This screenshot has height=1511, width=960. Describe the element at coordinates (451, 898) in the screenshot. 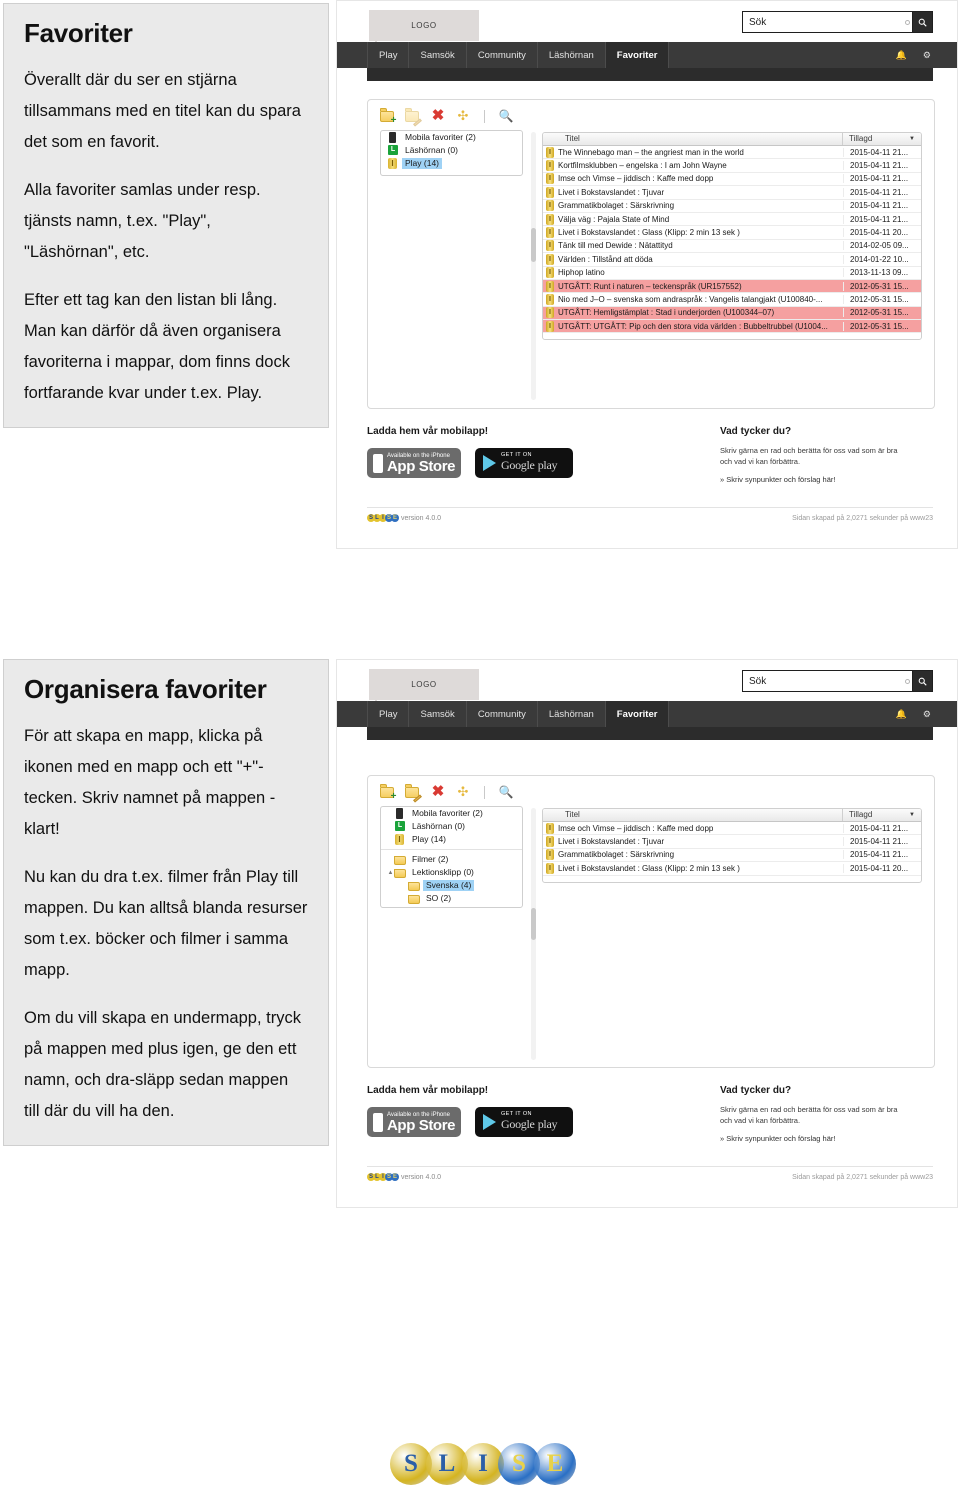

I see `tree-item: SO (2)` at that location.